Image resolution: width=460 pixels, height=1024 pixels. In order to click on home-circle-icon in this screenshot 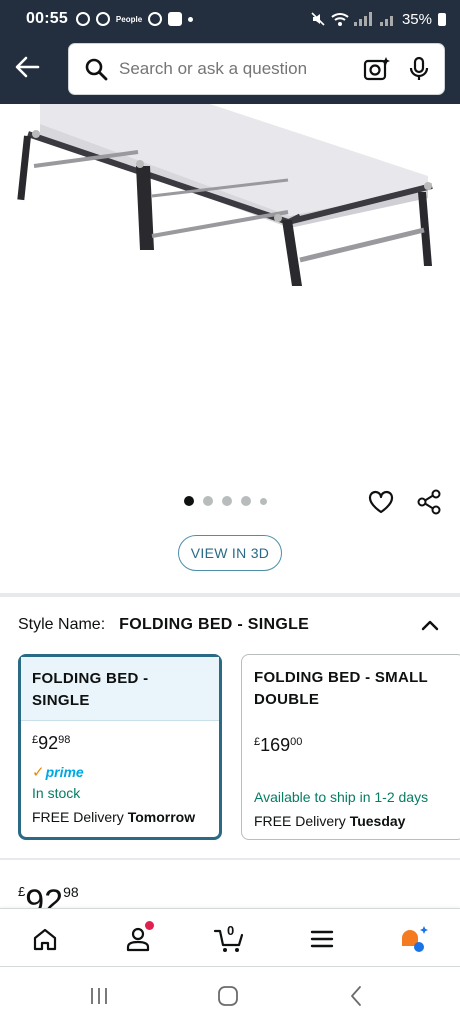, I will do `click(228, 996)`.